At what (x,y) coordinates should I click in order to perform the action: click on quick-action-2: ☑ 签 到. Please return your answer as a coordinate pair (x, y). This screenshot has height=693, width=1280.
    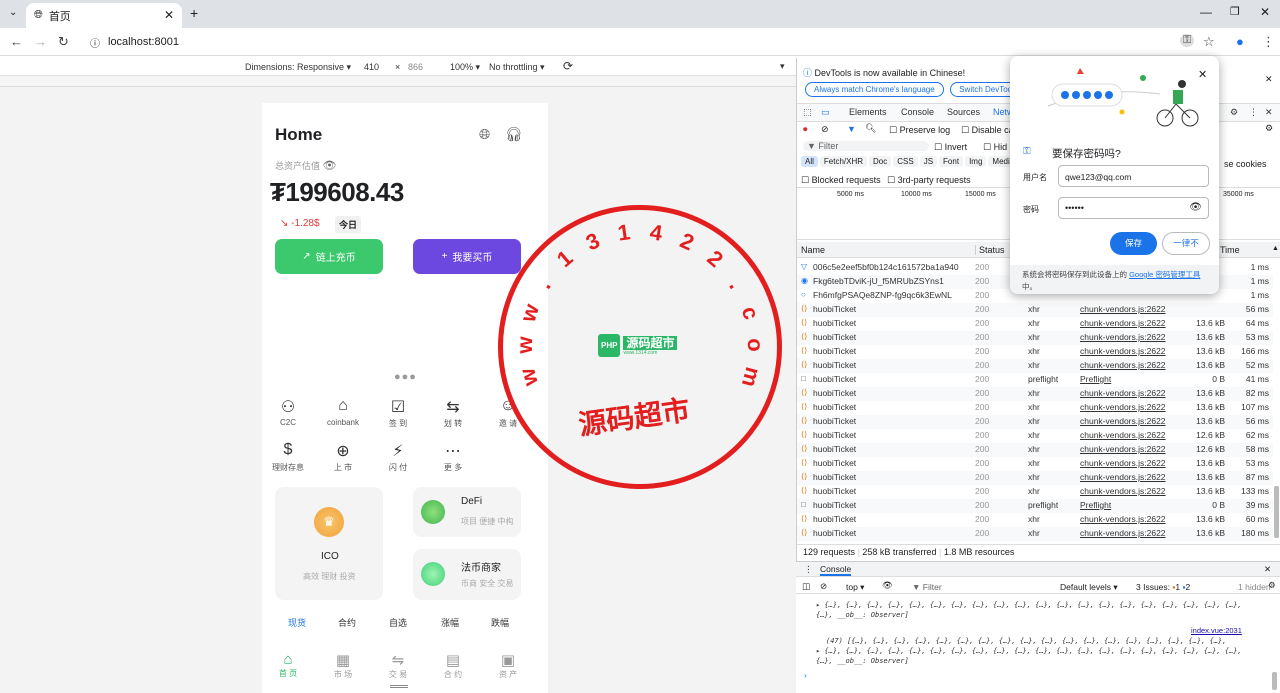
    Looking at the image, I should click on (398, 413).